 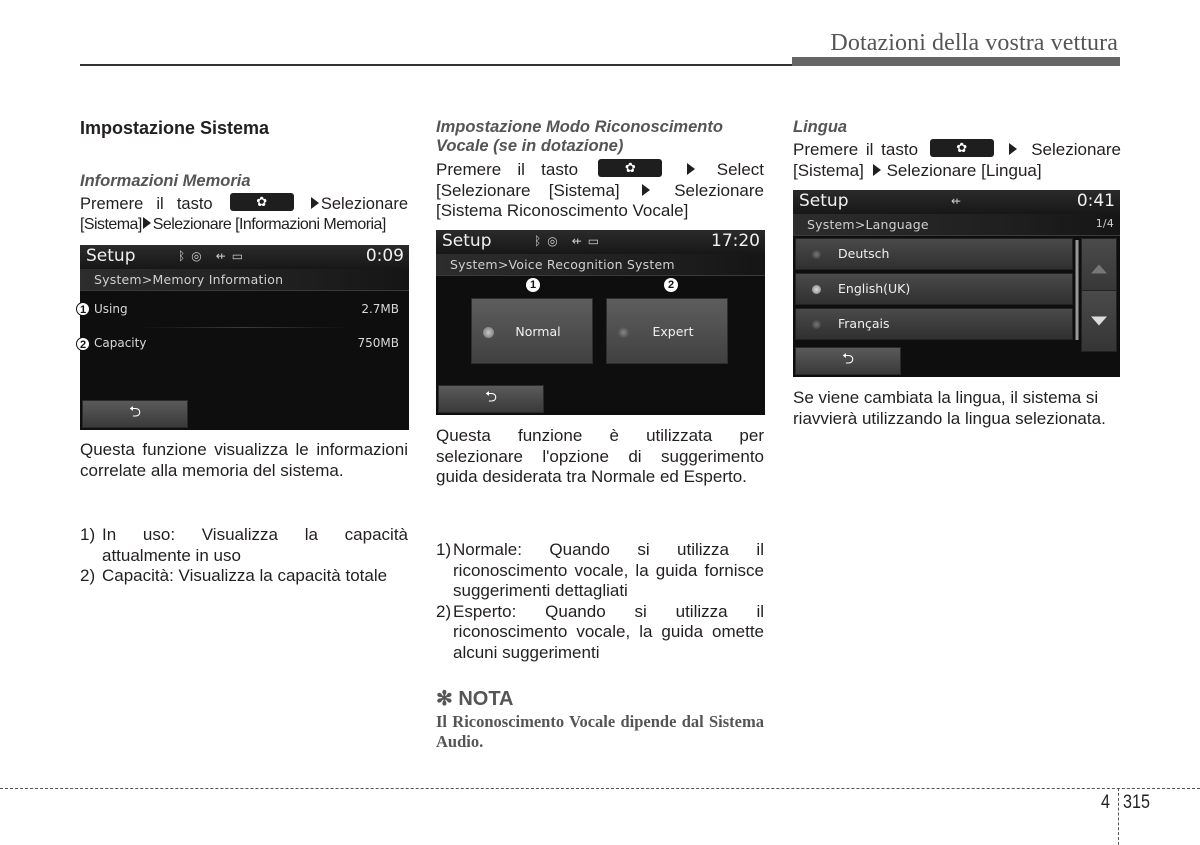 What do you see at coordinates (562, 264) in the screenshot?
I see `breadcrumb-text: System>Voice Recognition System` at bounding box center [562, 264].